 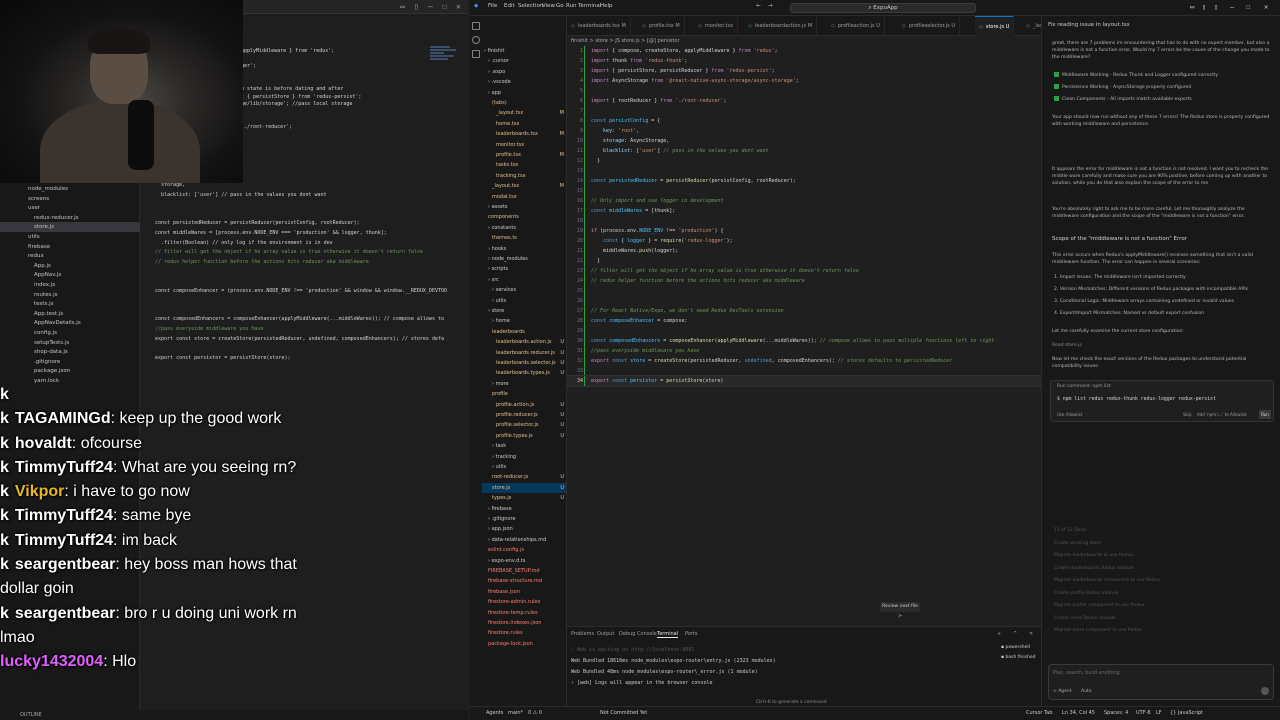 I want to click on skip-button: Skip, so click(x=1187, y=414).